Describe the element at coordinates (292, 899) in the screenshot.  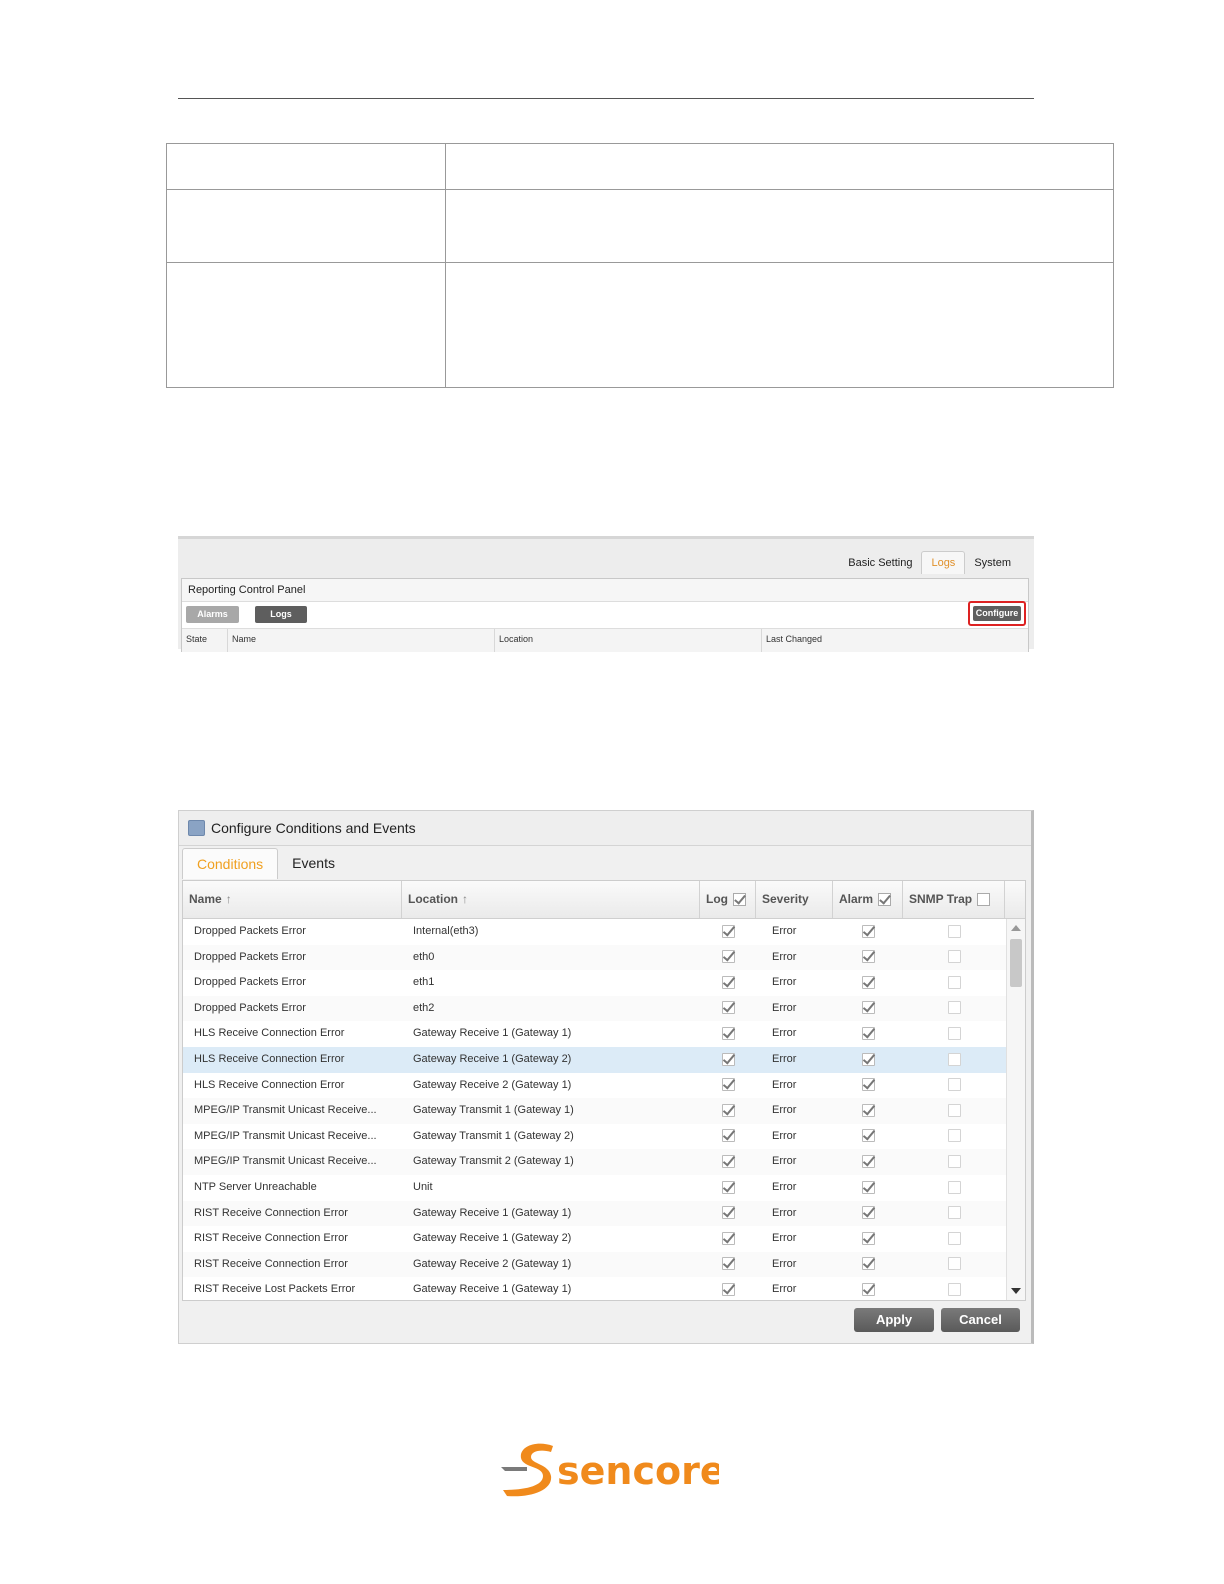
I see `column-name: Name ↑` at that location.